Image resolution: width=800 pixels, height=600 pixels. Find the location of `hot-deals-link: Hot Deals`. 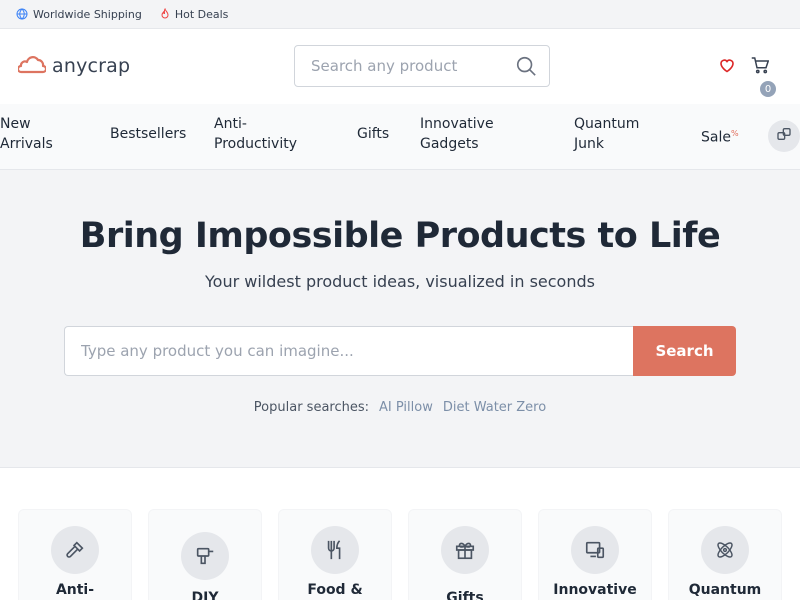

hot-deals-link: Hot Deals is located at coordinates (194, 14).